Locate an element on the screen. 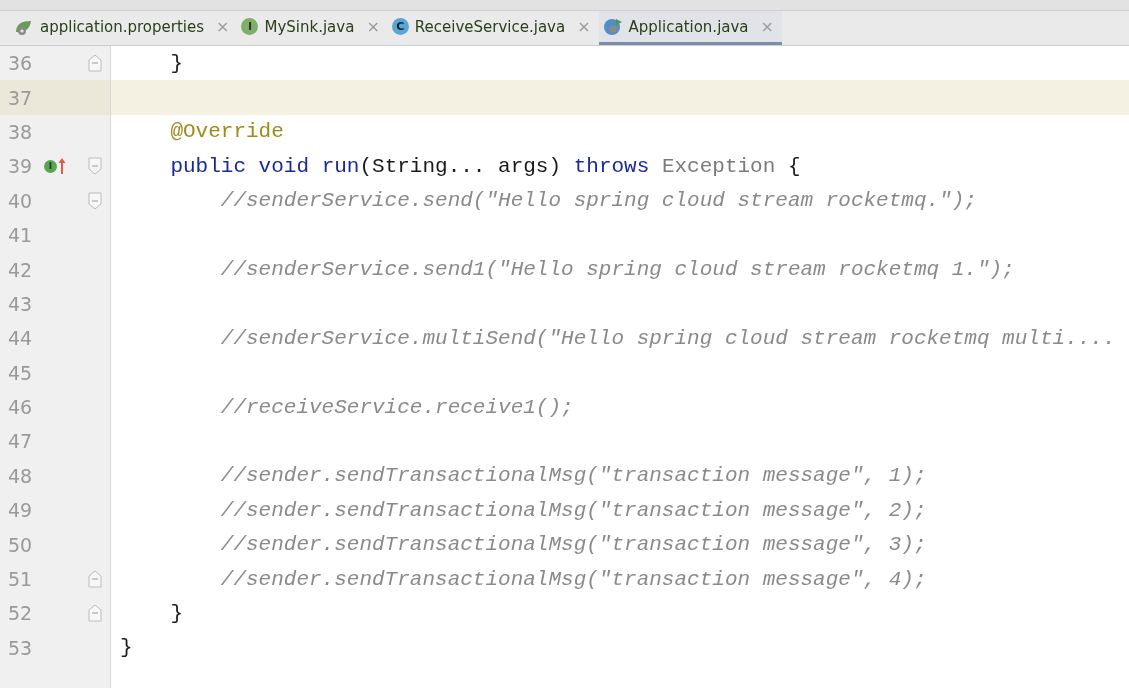 This screenshot has width=1129, height=688. line-number: 45 is located at coordinates (21, 372).